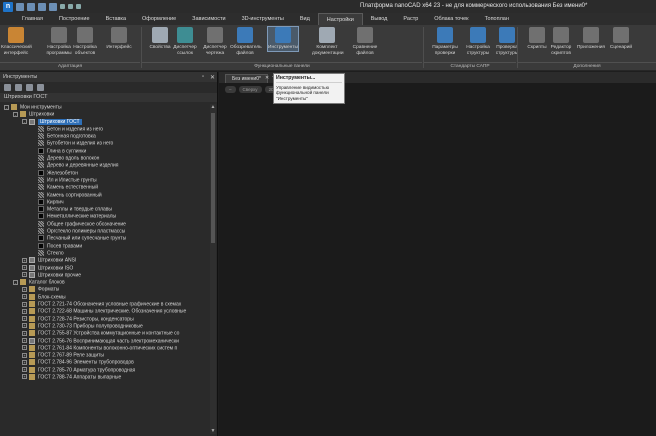 This screenshot has height=436, width=656. What do you see at coordinates (108, 275) in the screenshot?
I see `tree-item: + Штриховки прочие` at bounding box center [108, 275].